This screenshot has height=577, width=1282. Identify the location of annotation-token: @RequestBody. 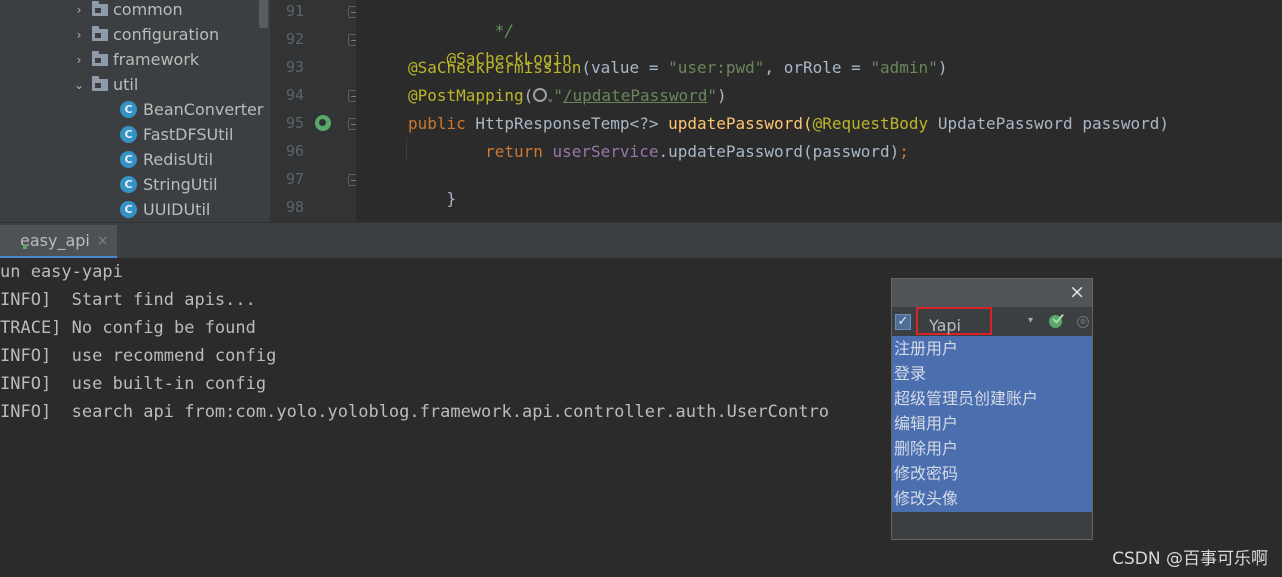
(870, 123).